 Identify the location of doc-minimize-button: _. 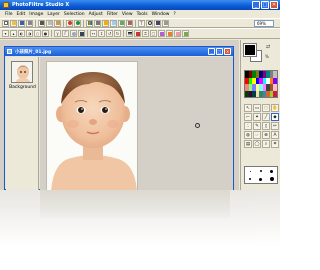
(211, 51).